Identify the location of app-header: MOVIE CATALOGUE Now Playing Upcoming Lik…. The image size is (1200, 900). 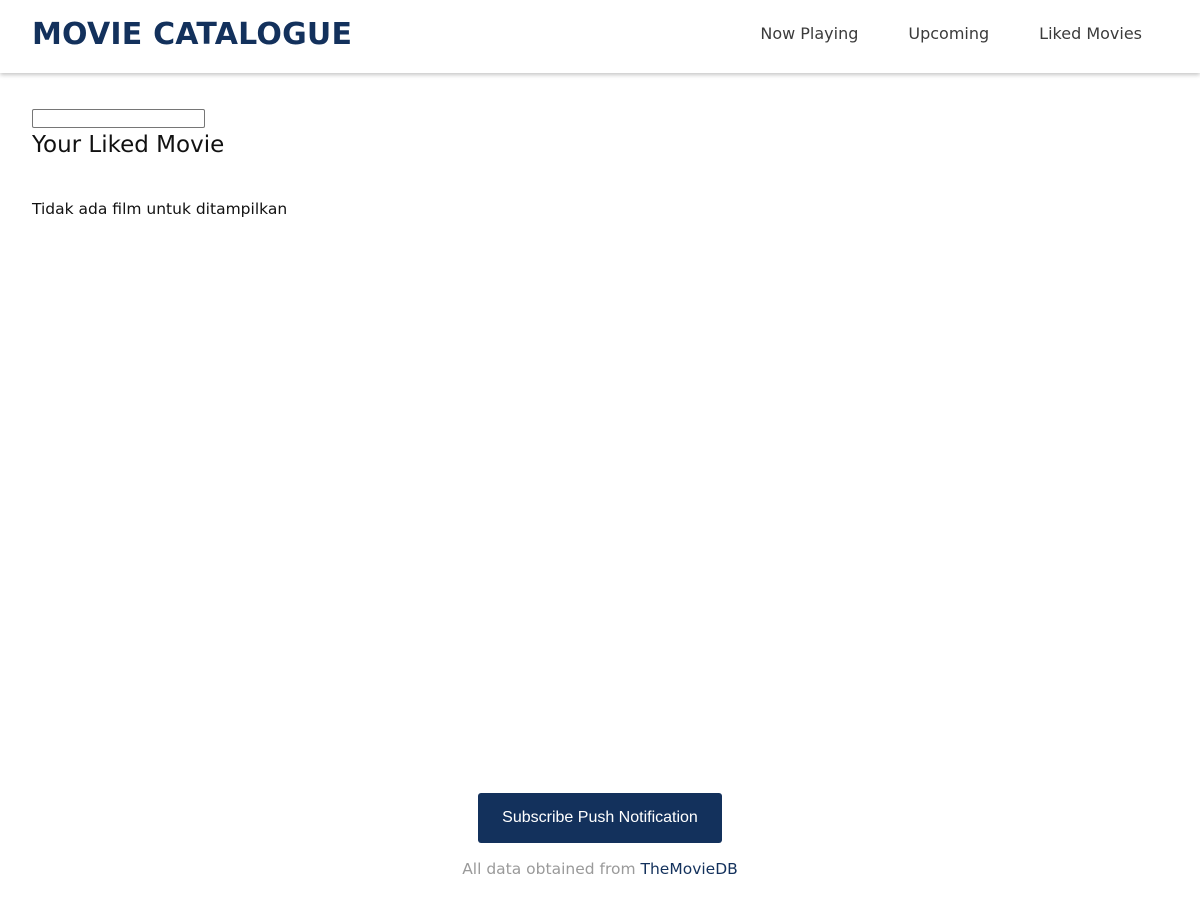
(600, 36).